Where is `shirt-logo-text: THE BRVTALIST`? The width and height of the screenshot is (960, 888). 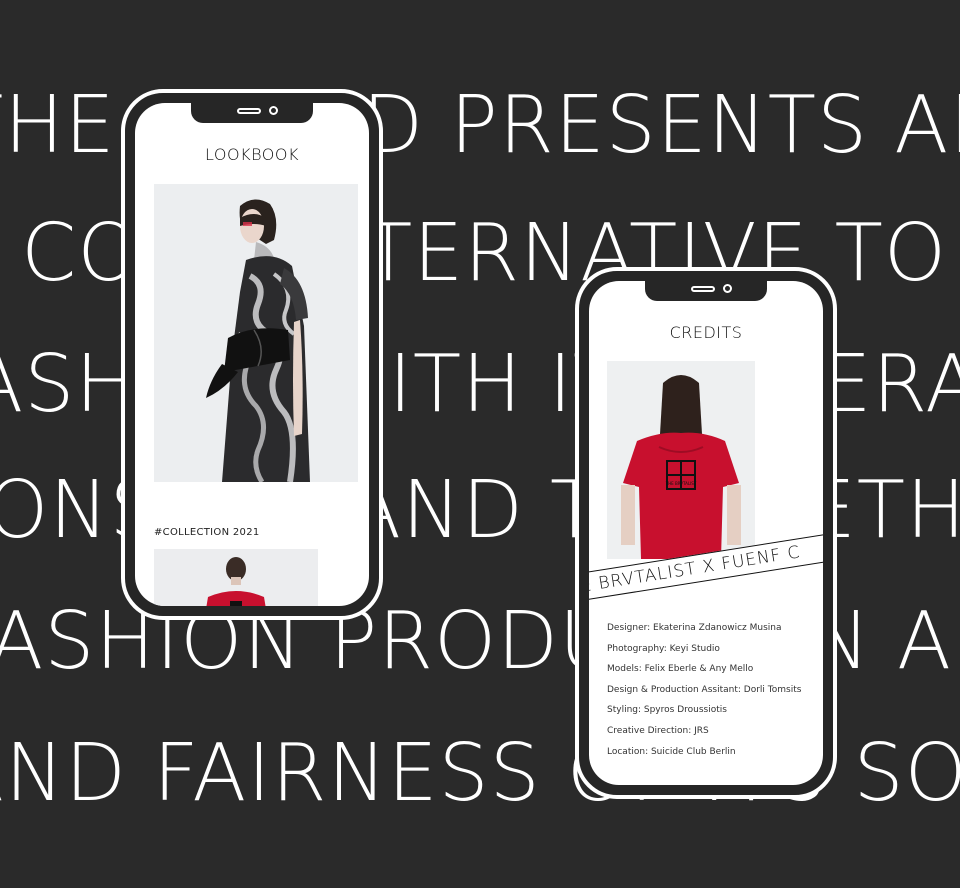 shirt-logo-text: THE BRVTALIST is located at coordinates (681, 483).